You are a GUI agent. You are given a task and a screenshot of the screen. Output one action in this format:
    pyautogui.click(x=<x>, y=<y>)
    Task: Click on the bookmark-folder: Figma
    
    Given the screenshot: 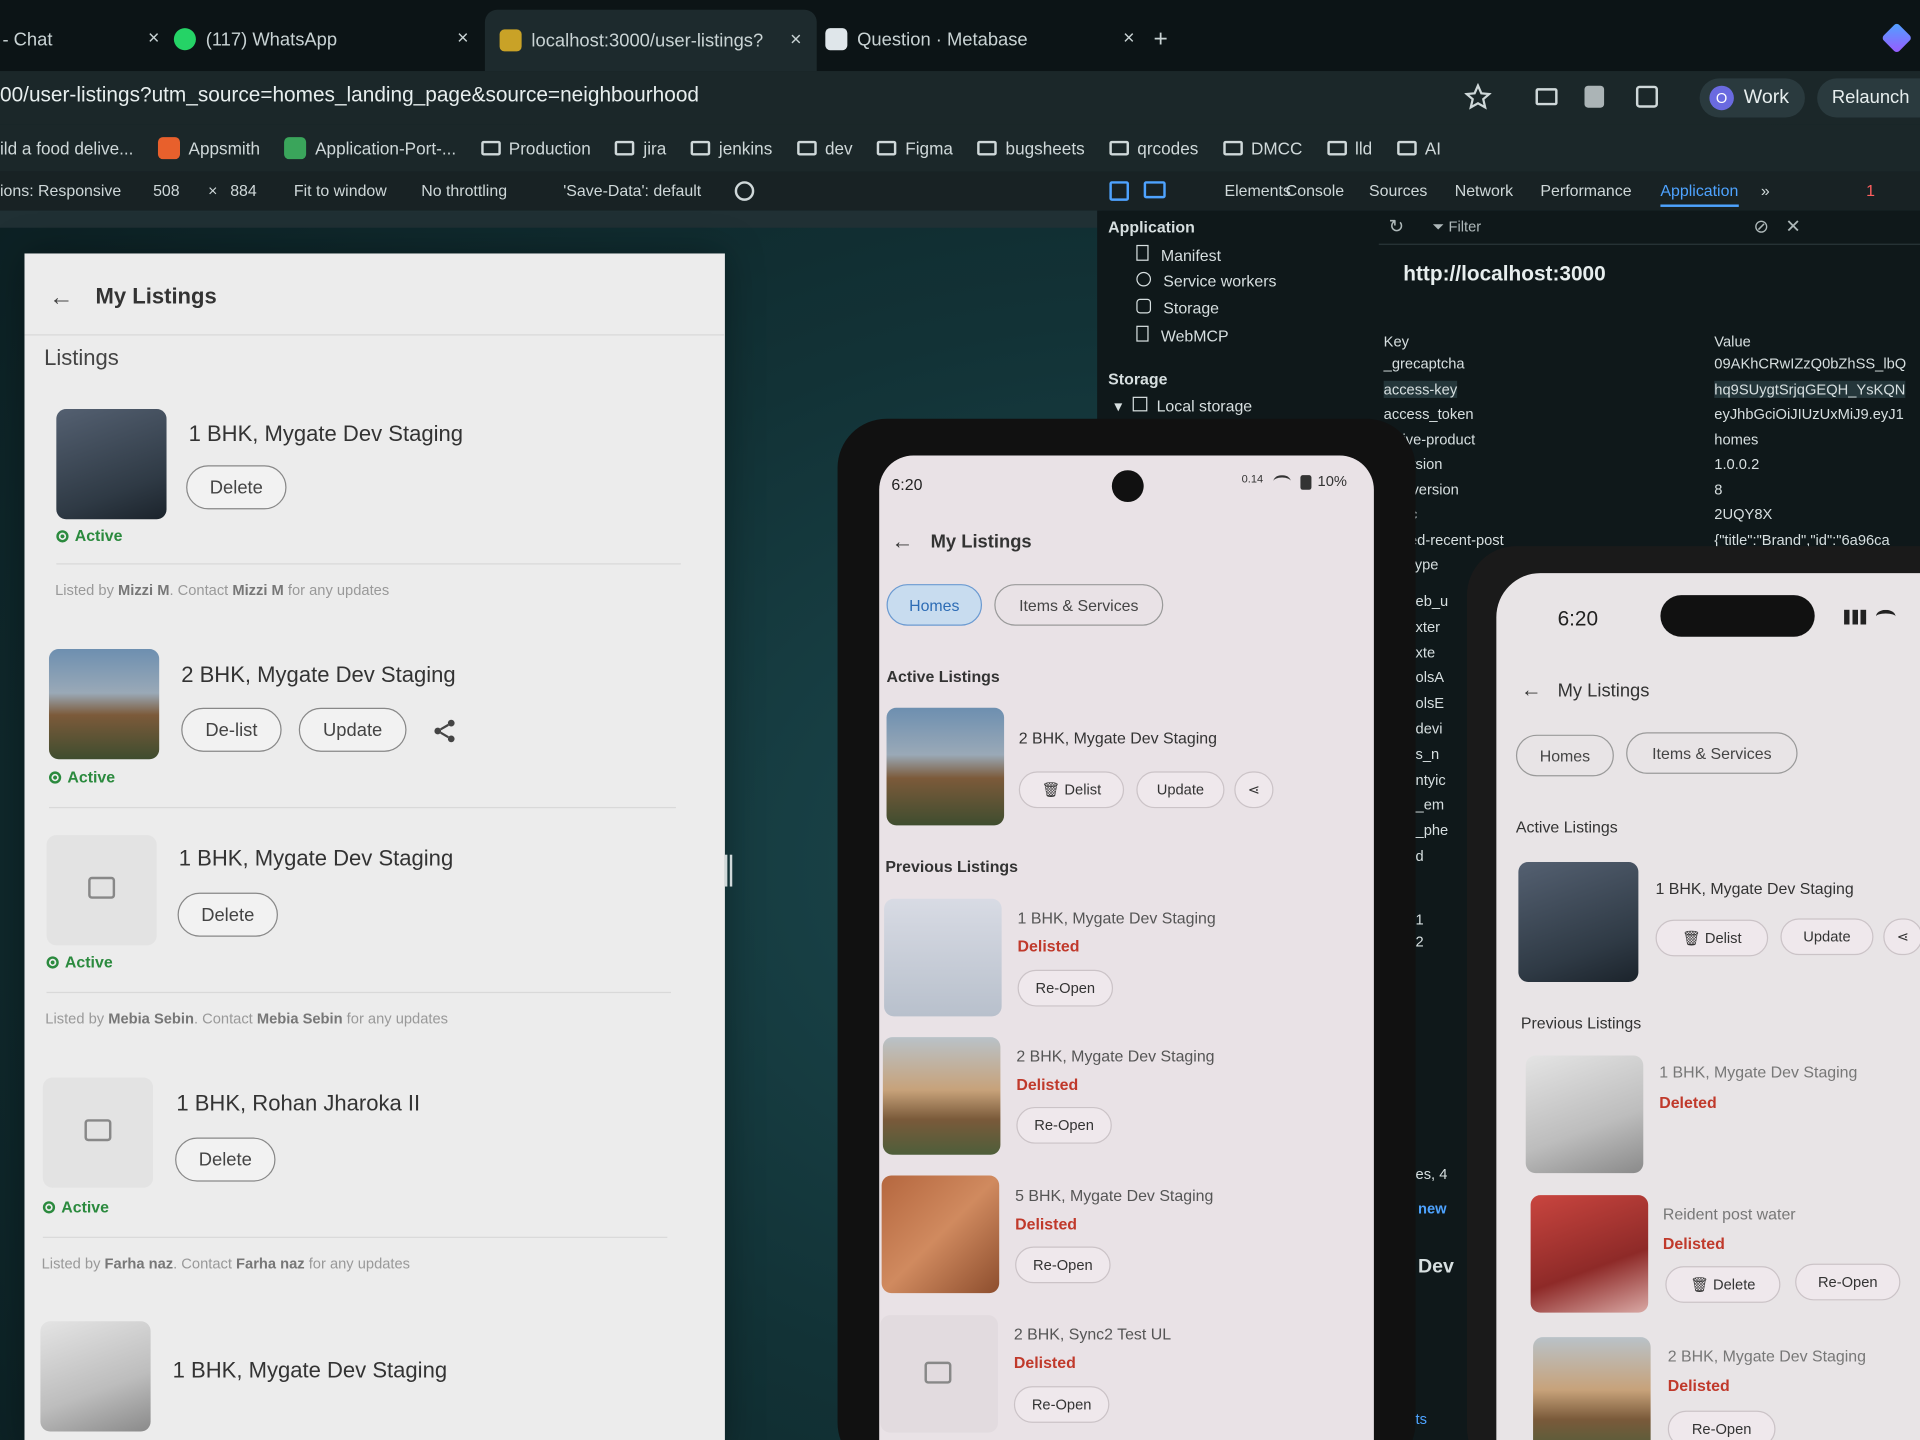 What is the action you would take?
    pyautogui.click(x=915, y=148)
    